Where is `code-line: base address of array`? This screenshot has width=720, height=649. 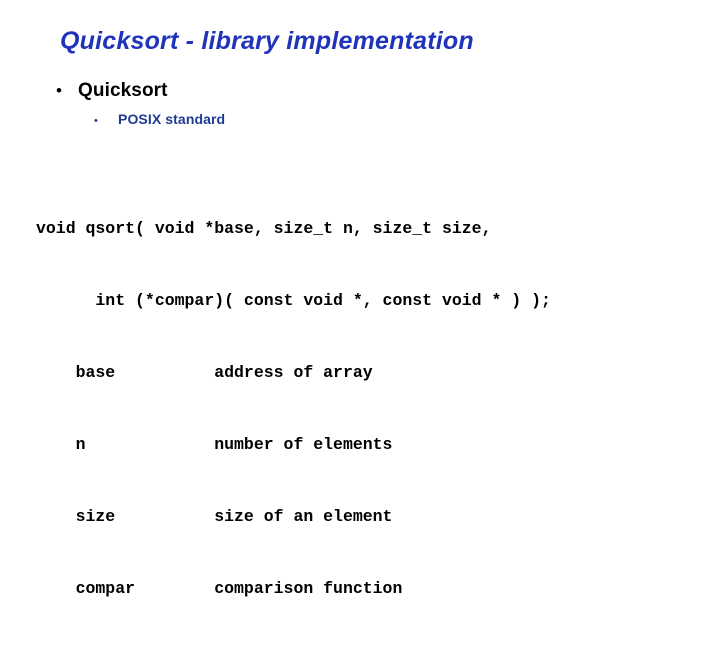
code-line: base address of array is located at coordinates (204, 372).